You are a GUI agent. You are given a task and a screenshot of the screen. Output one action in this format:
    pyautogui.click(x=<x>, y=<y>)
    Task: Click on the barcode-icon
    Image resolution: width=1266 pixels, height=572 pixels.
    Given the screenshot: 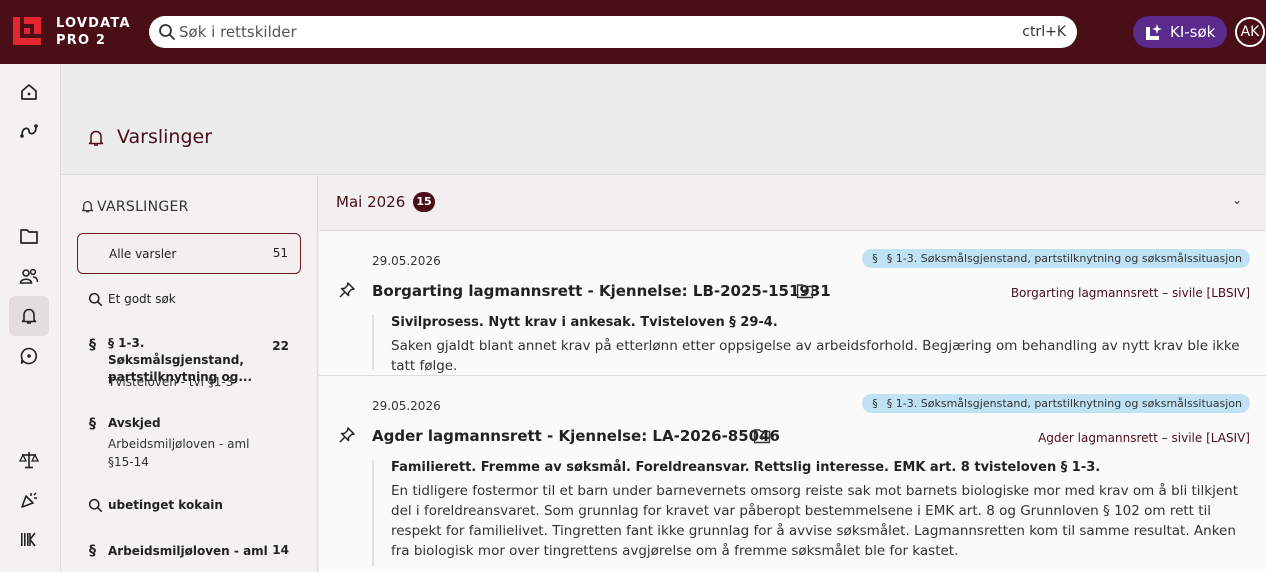 What is the action you would take?
    pyautogui.click(x=28, y=539)
    